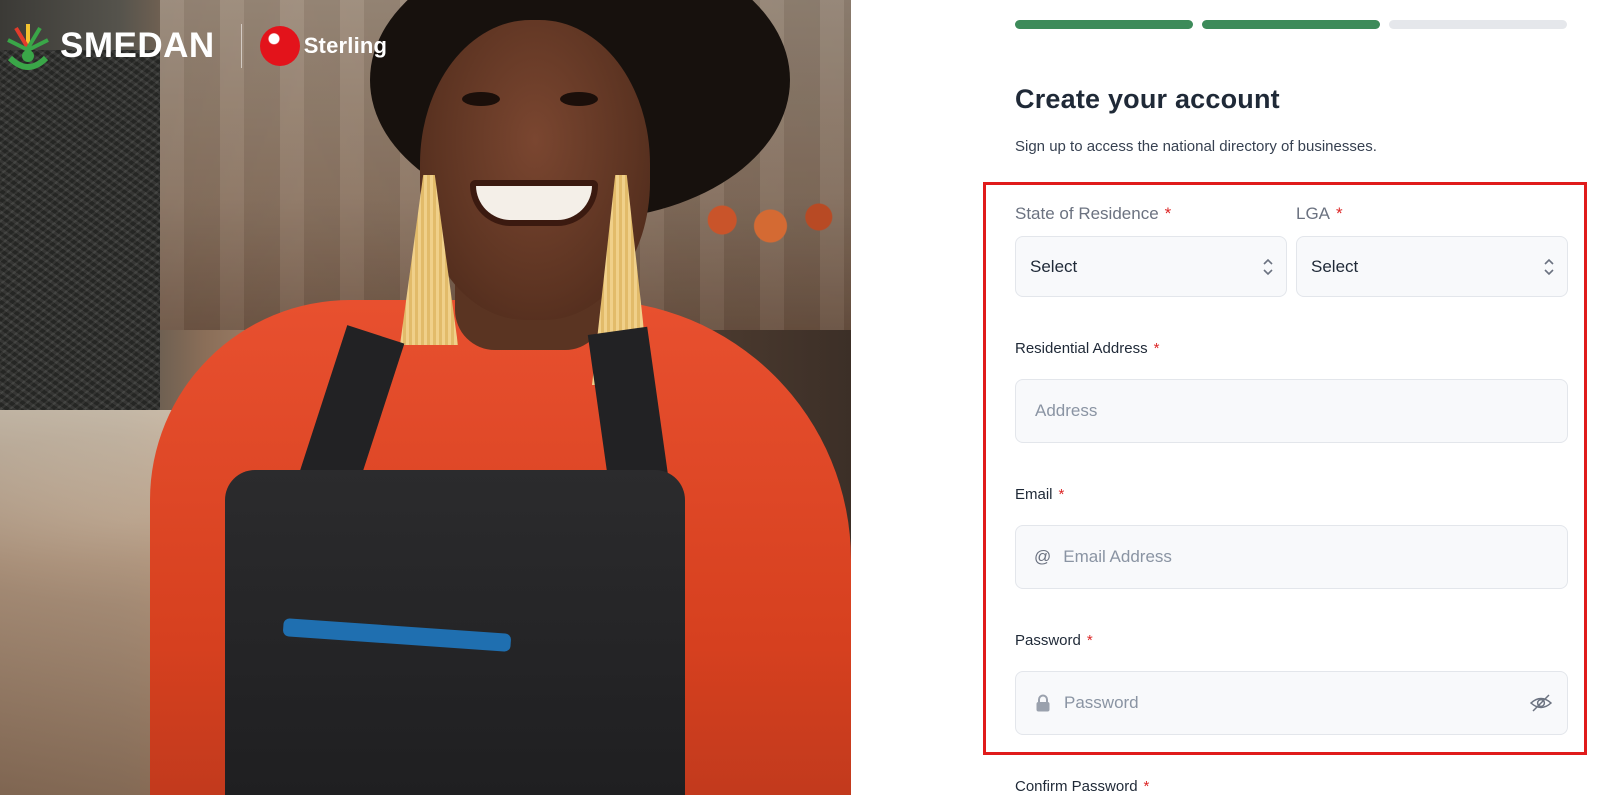 Image resolution: width=1600 pixels, height=795 pixels. Describe the element at coordinates (1066, 410) in the screenshot. I see `address-placeholder: Address` at that location.